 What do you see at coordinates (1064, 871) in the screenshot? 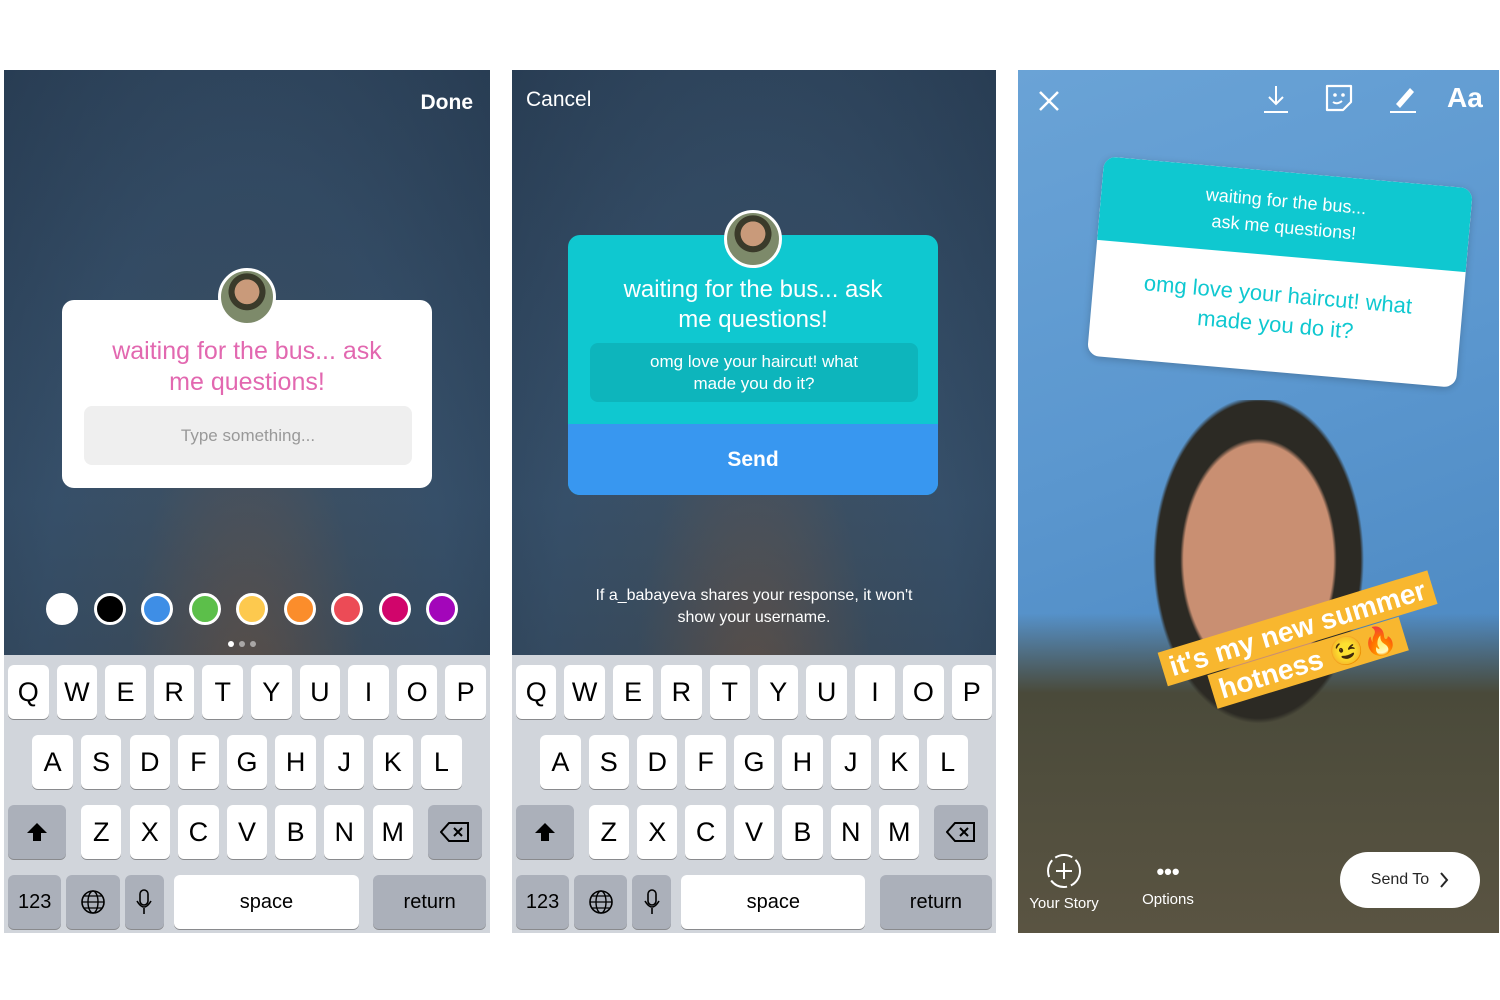
I see `add-story-icon` at bounding box center [1064, 871].